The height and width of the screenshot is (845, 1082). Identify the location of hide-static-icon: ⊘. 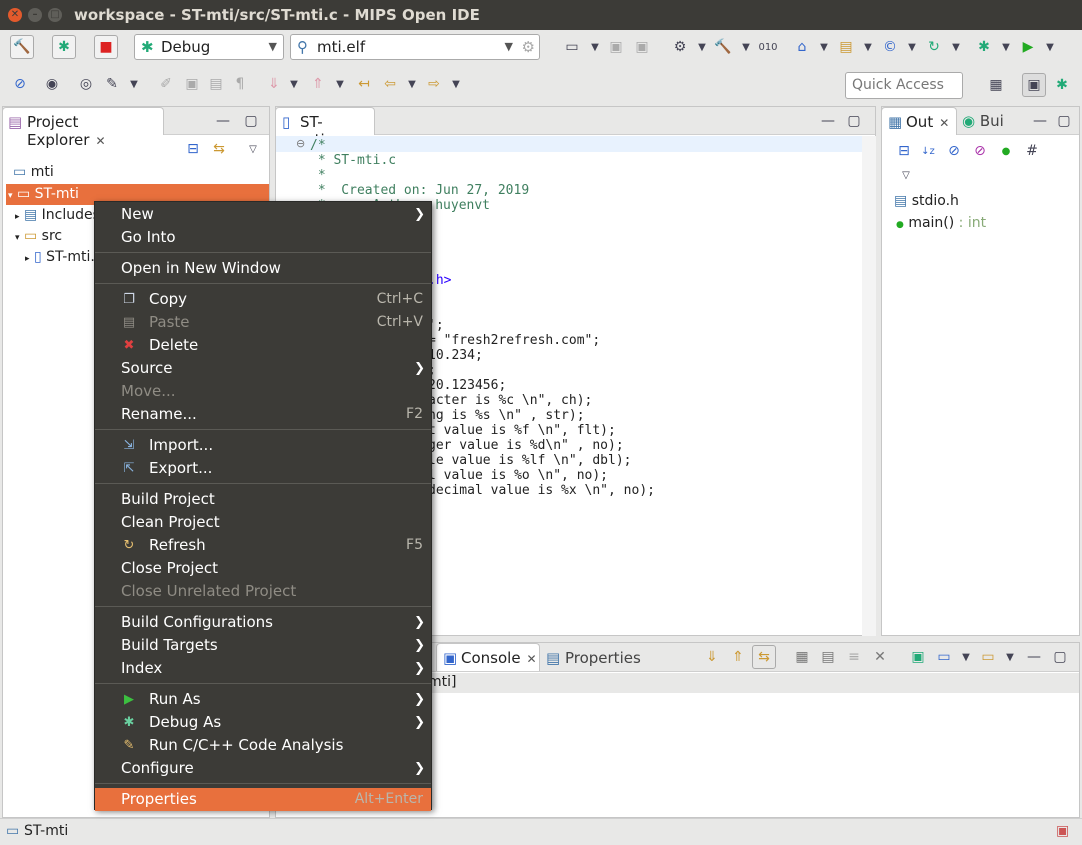
(980, 151).